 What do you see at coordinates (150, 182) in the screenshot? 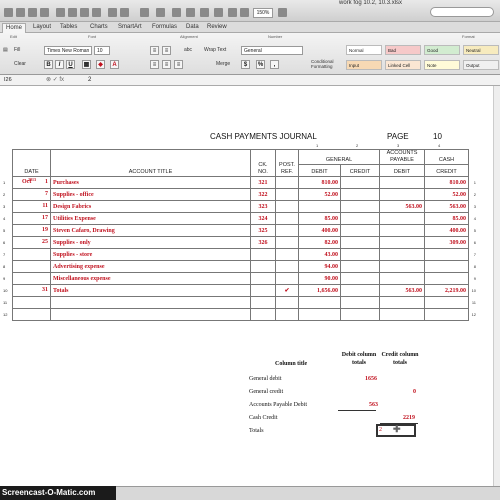
I see `account-cell: Purchases` at bounding box center [150, 182].